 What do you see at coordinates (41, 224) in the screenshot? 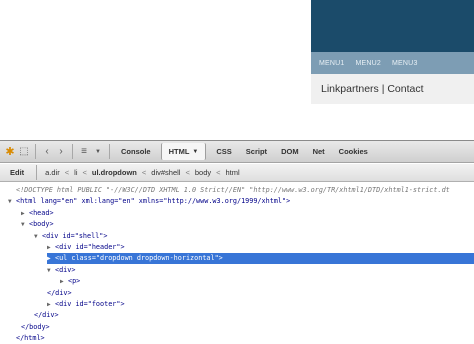
I see `dom-node-text: <body>` at bounding box center [41, 224].